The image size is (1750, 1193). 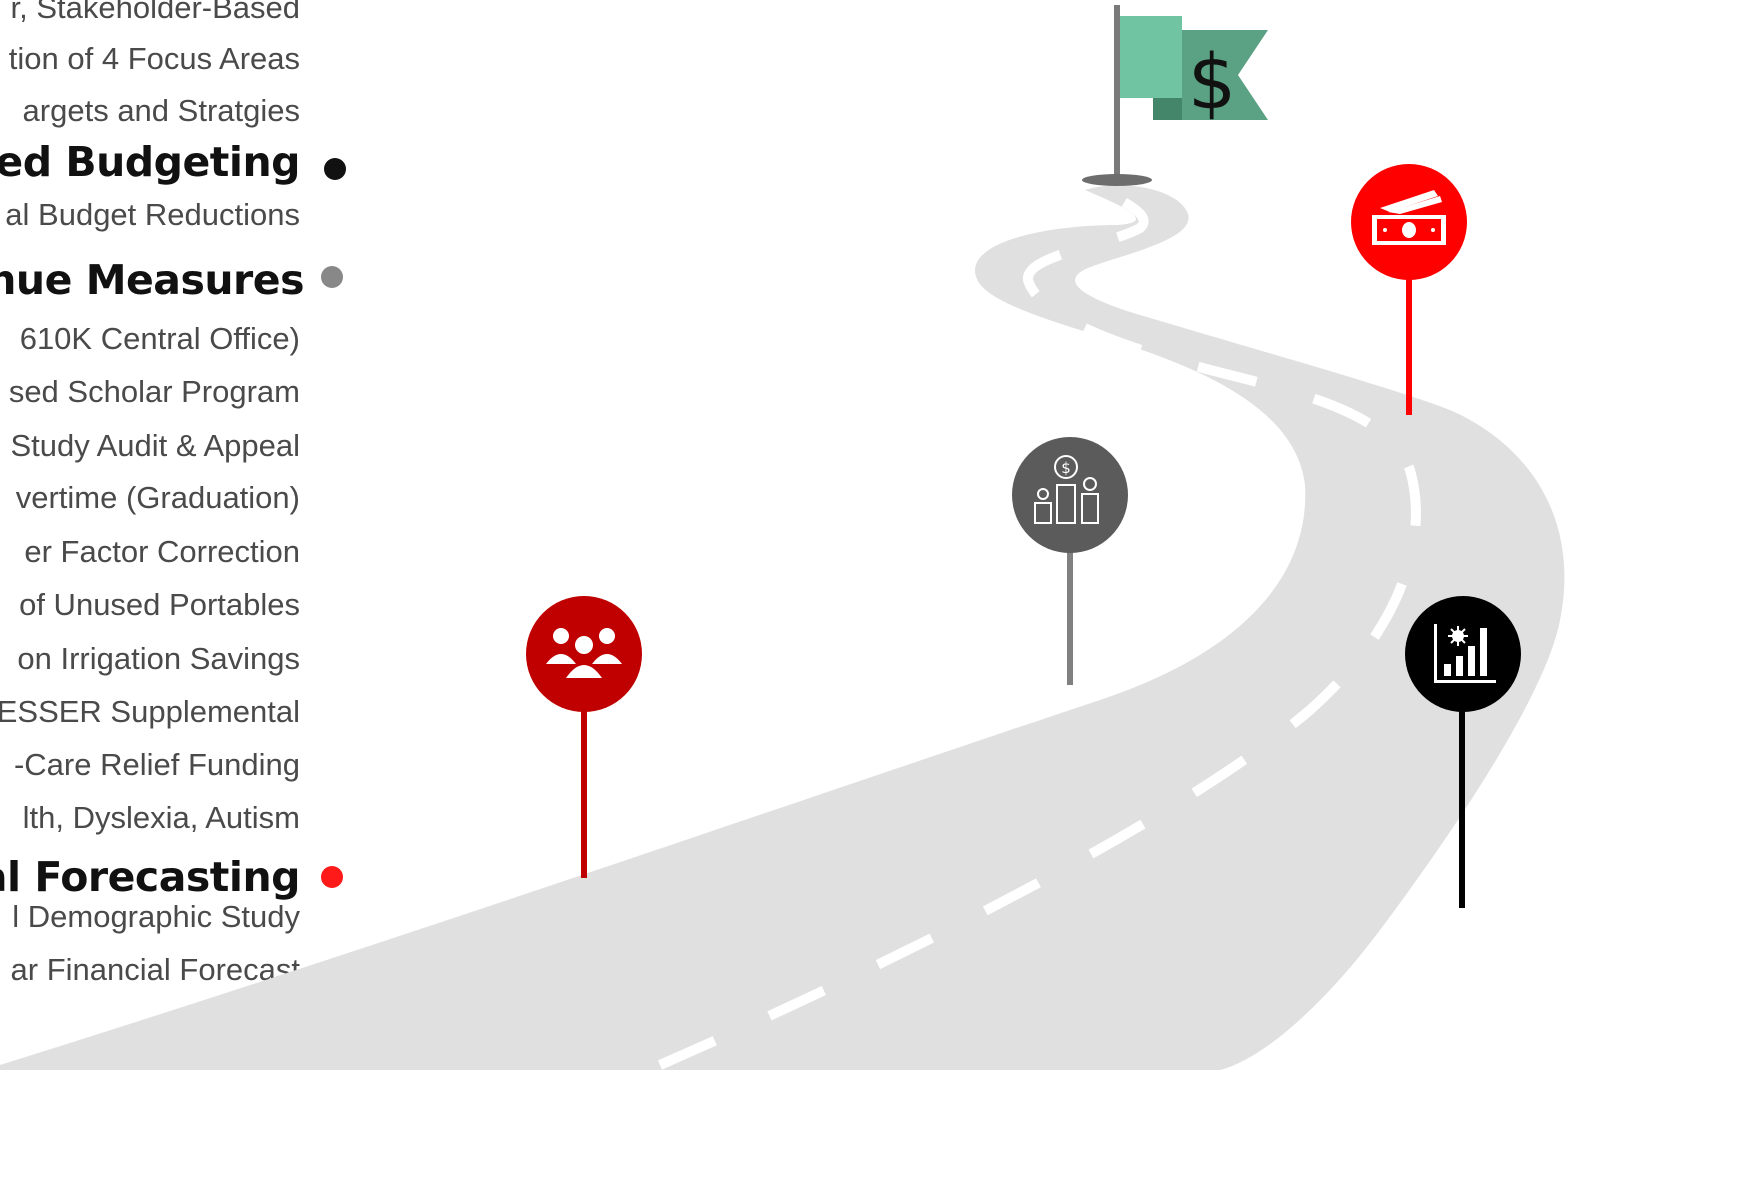 I want to click on dollar-sign: $, so click(x=1212, y=81).